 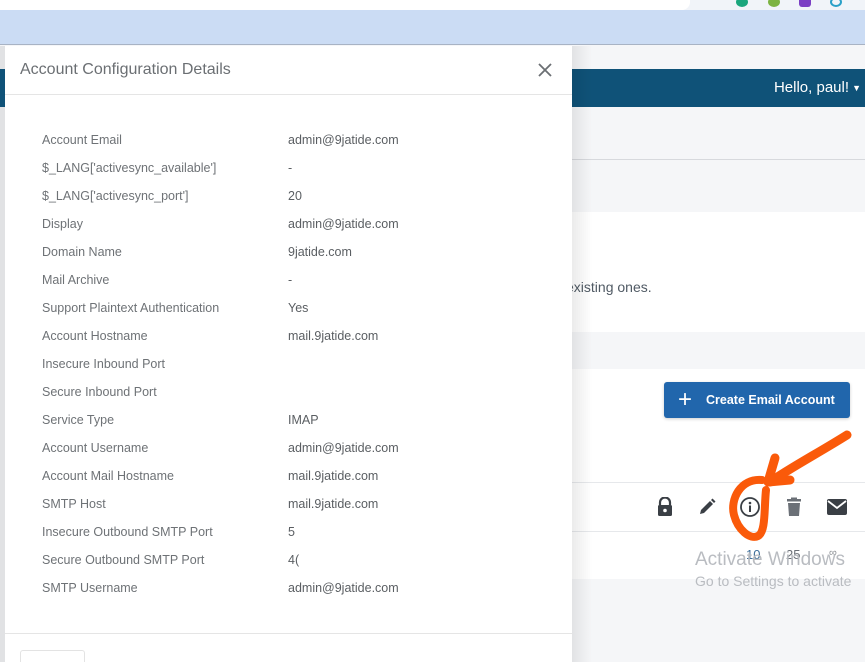 What do you see at coordinates (773, 581) in the screenshot?
I see `watermark-subtitle: Go to Settings to activate` at bounding box center [773, 581].